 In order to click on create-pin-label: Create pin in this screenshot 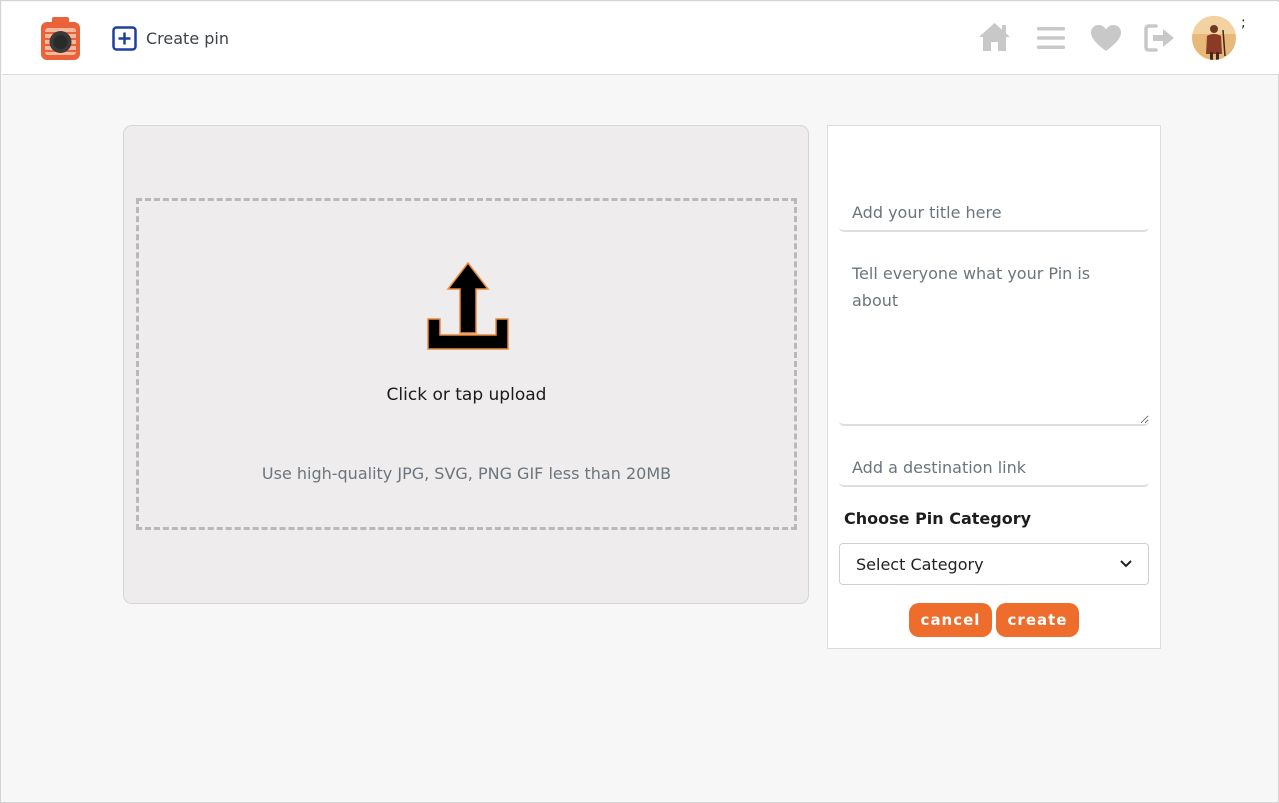, I will do `click(187, 38)`.